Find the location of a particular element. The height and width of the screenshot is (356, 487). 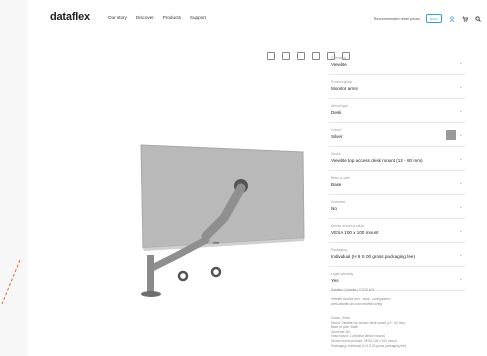

option-collection: Collection Viewlite ⌄ is located at coordinates (397, 63).